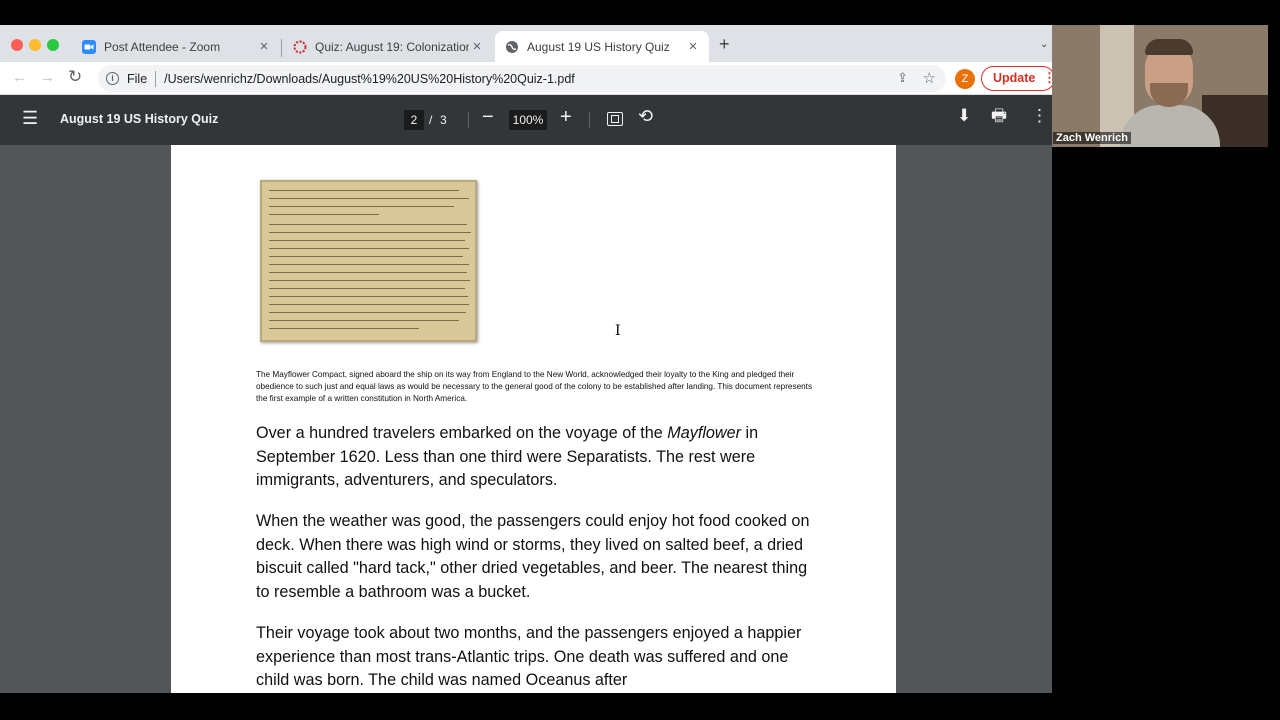 The image size is (1280, 720). I want to click on tab-us-history-quiz-pdf: August 19 US History Quiz ×, so click(602, 46).